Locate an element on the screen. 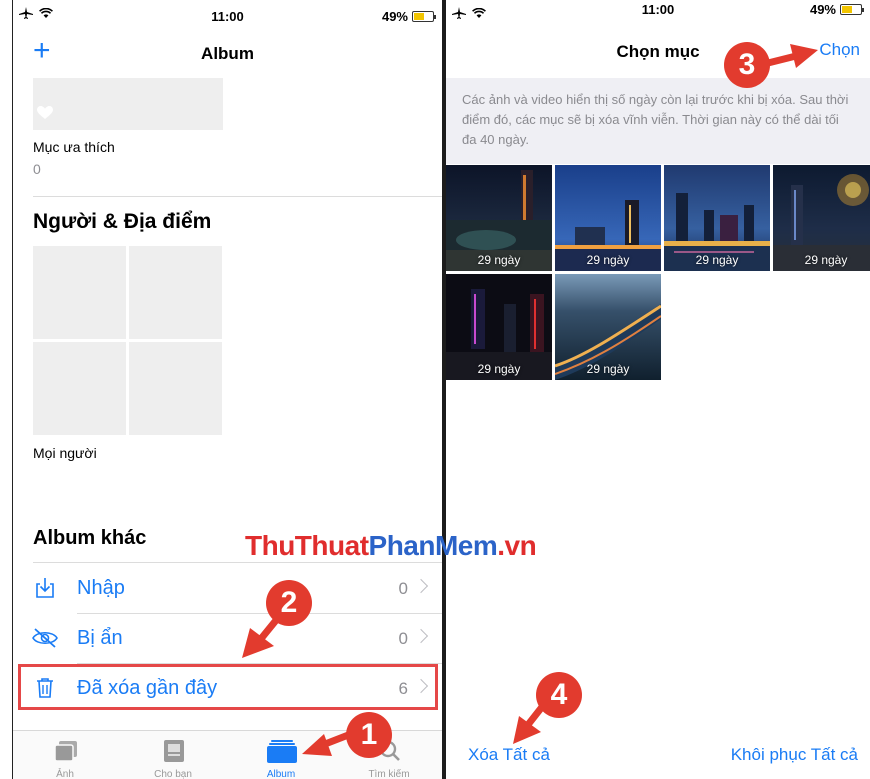 The width and height of the screenshot is (870, 779). favorites-thumbnail is located at coordinates (128, 104).